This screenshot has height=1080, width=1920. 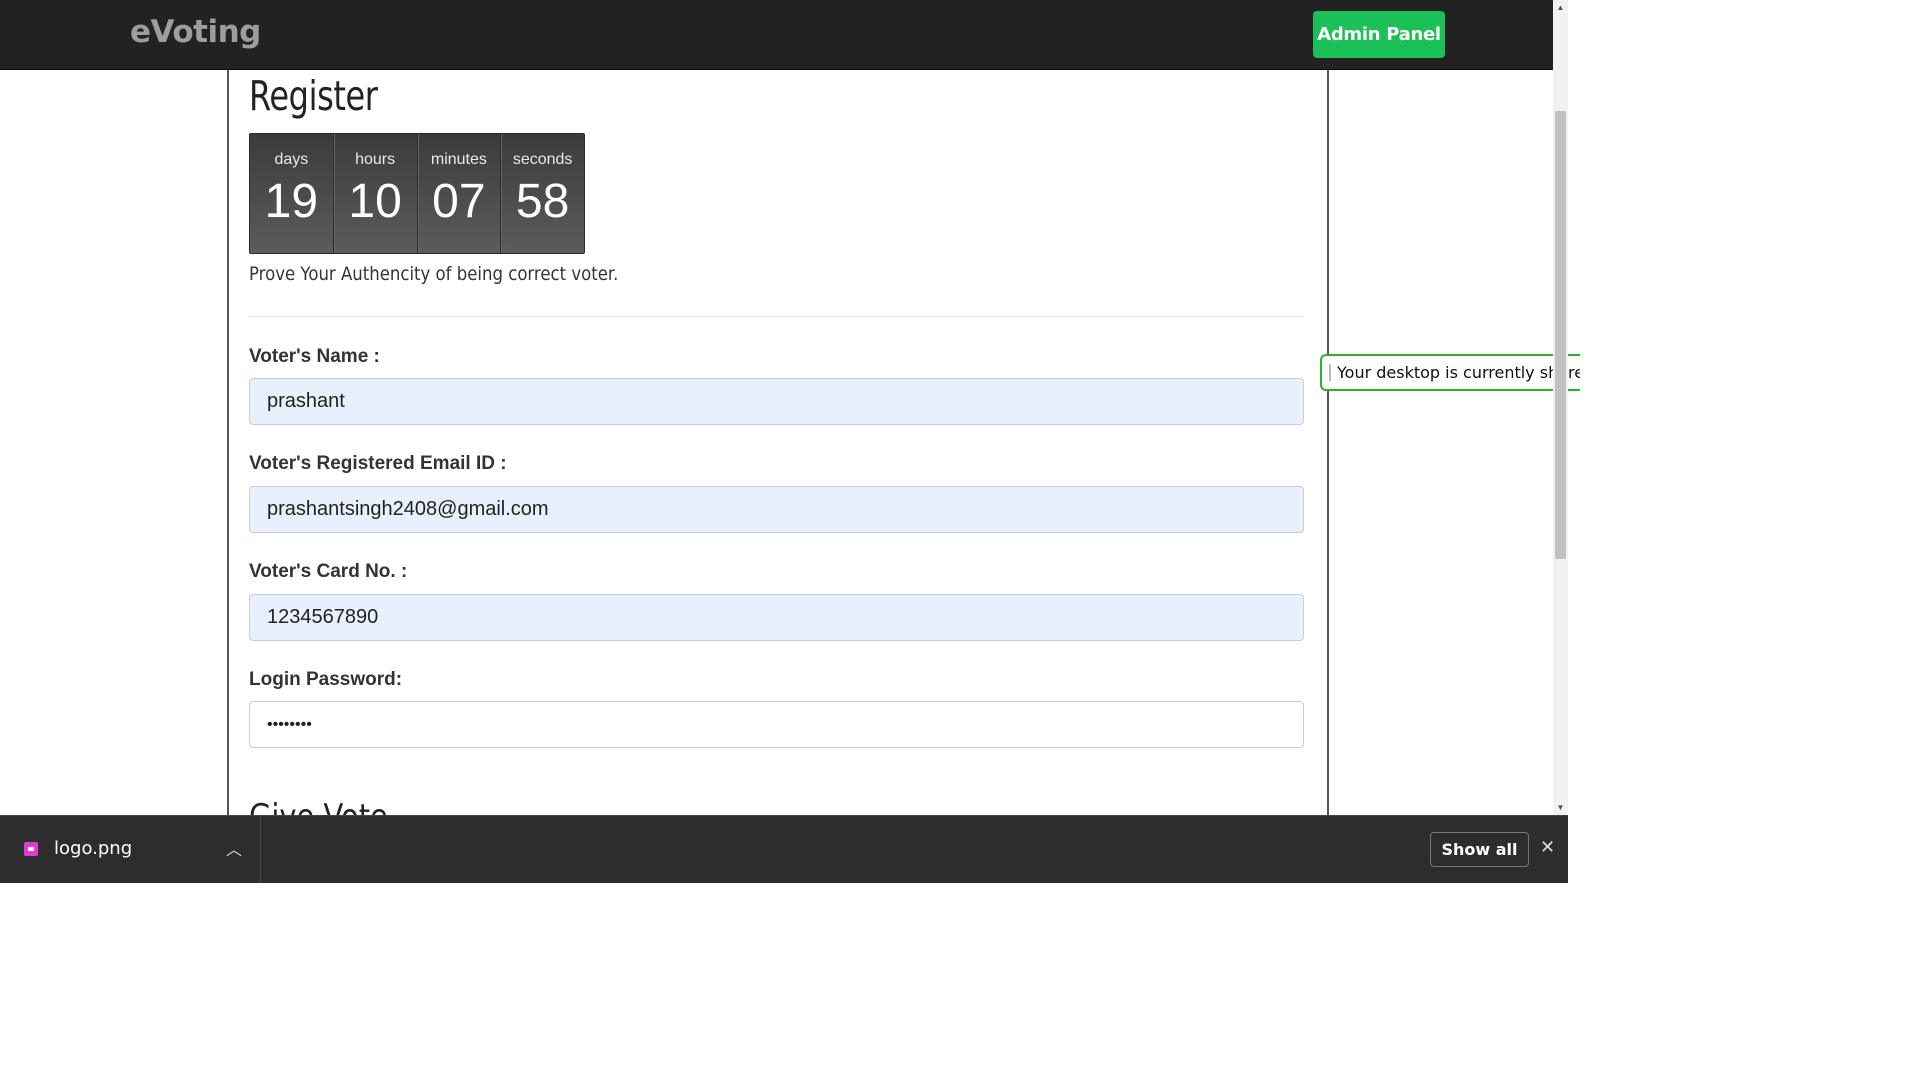 I want to click on download-bar: logo.png ︿ Show all ✕, so click(x=784, y=849).